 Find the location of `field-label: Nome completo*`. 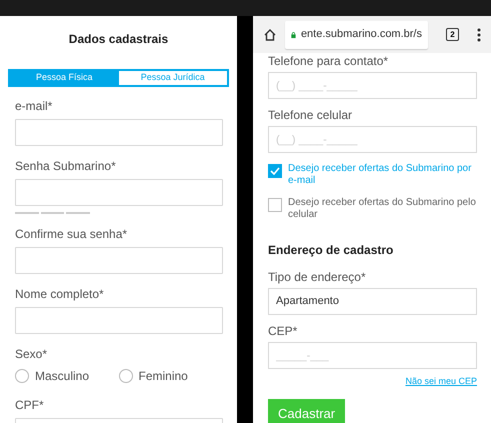

field-label: Nome completo* is located at coordinates (60, 293).